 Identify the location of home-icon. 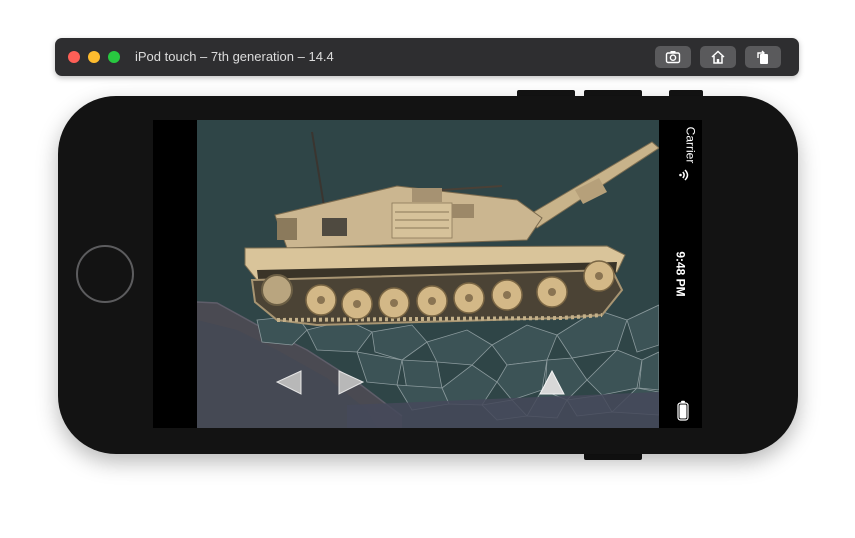
(718, 57).